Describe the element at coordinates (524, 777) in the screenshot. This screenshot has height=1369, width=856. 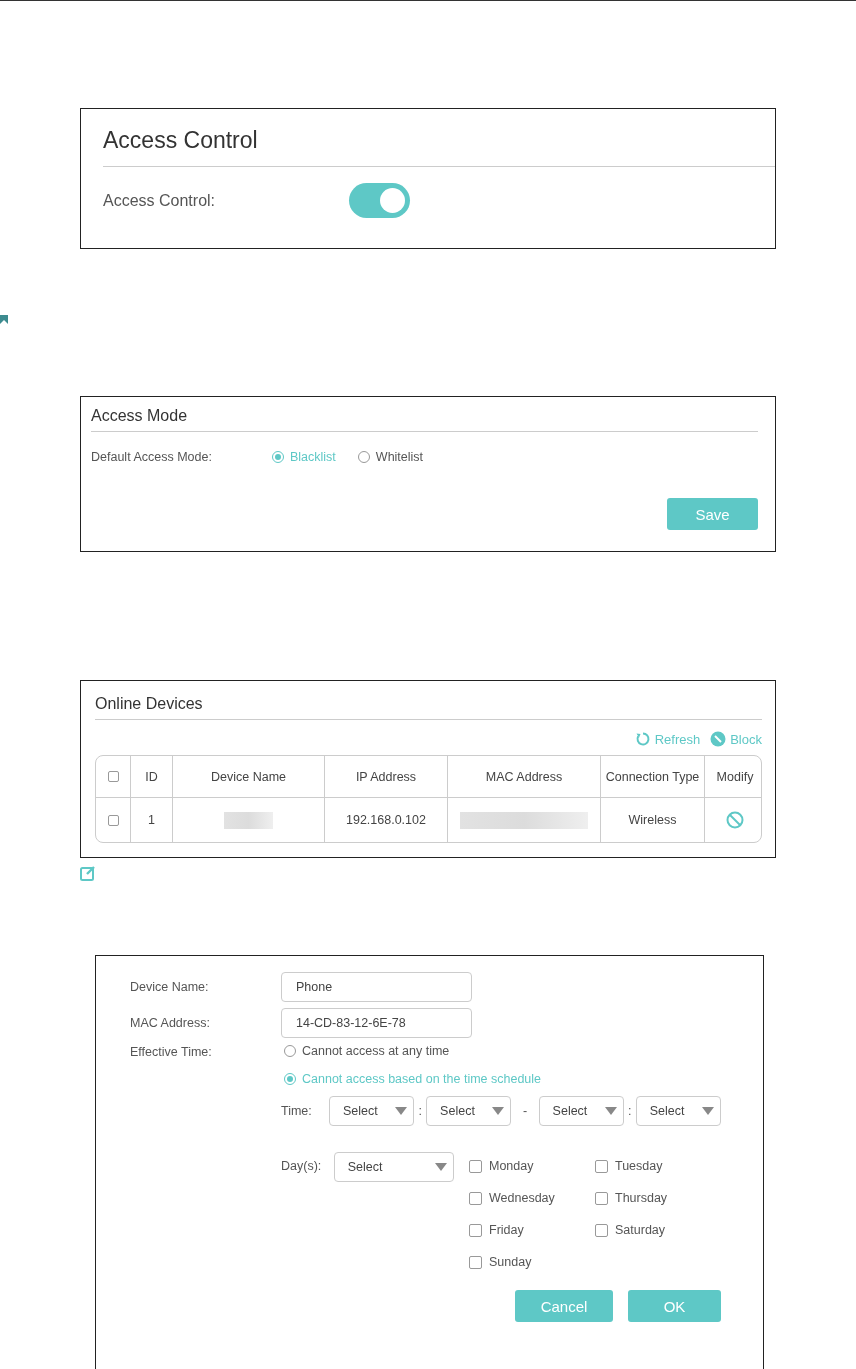
I see `column-header: MAC Address` at that location.